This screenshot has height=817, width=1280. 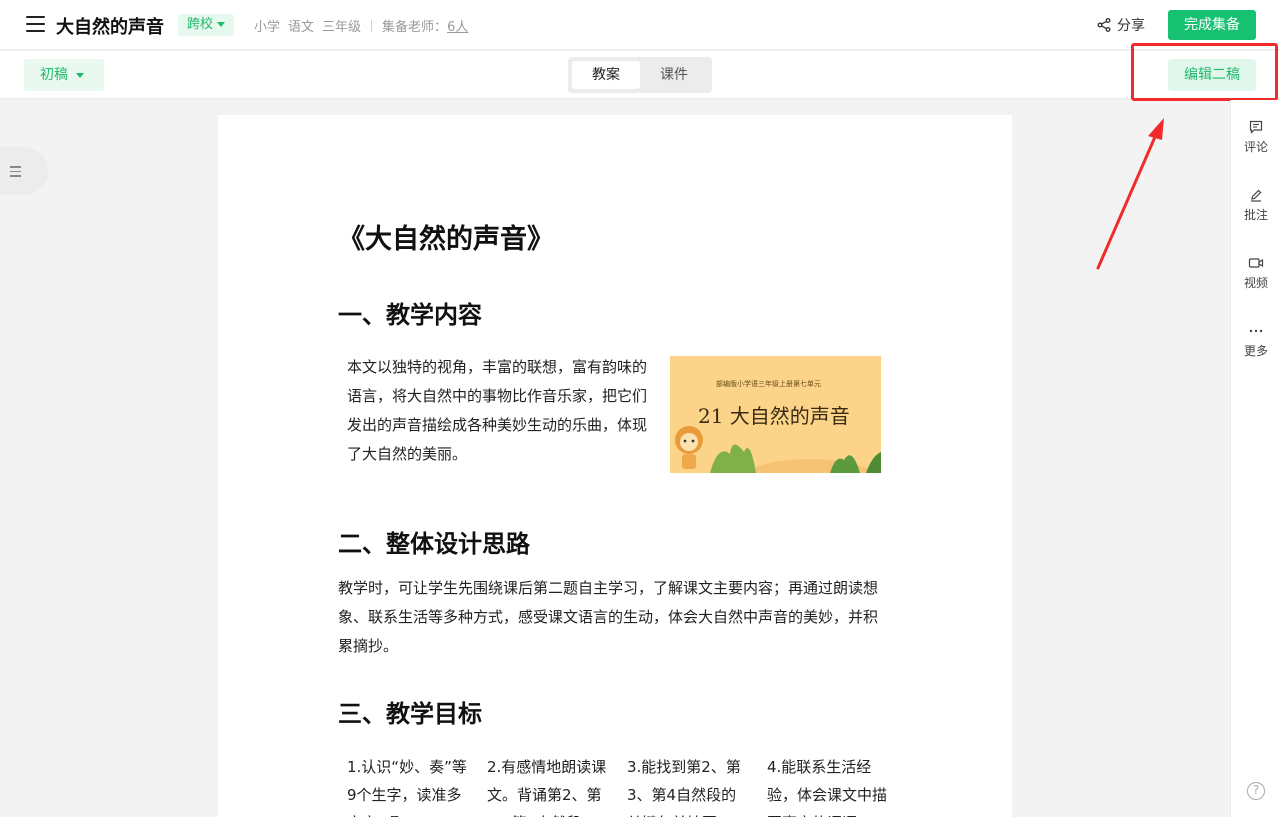 What do you see at coordinates (434, 544) in the screenshot?
I see `section-heading-design: 二、整体设计思路` at bounding box center [434, 544].